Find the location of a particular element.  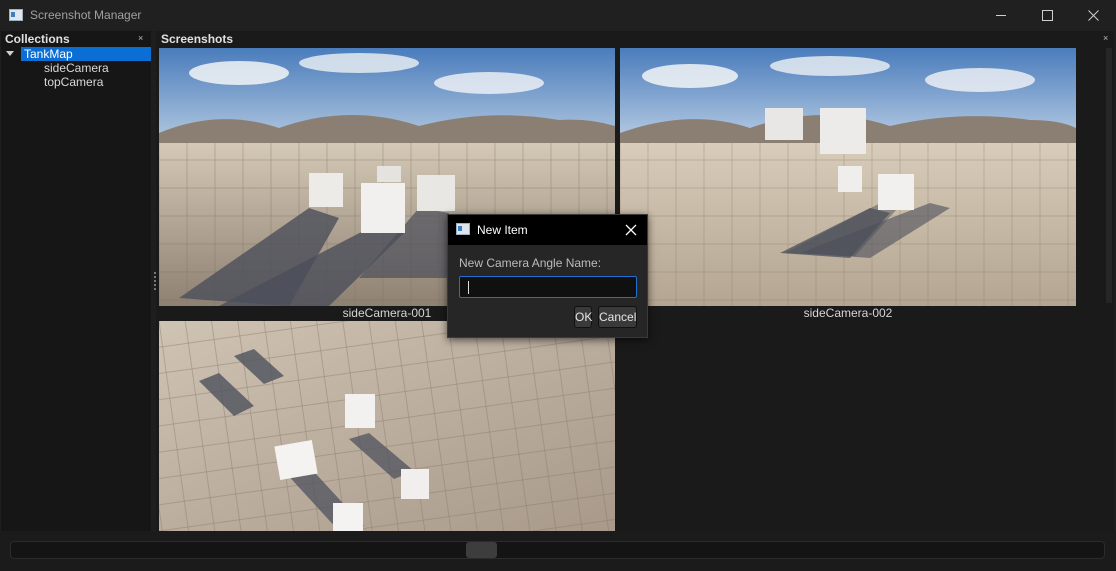

cancel-button: Cancel is located at coordinates (617, 317).